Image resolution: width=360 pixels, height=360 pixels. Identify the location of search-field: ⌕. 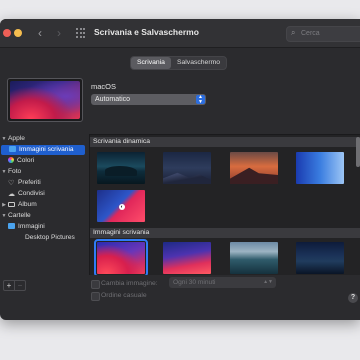
(323, 34).